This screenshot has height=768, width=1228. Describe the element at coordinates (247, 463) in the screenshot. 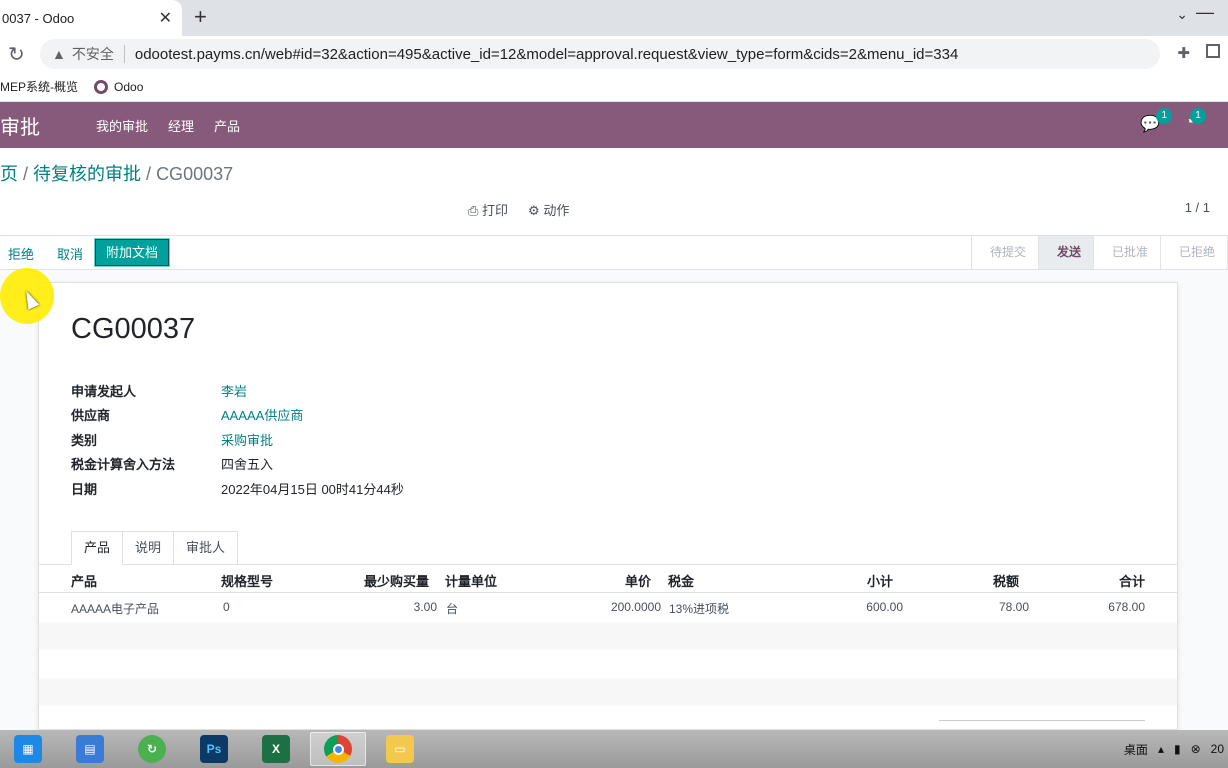

I see `tax-rounding-value: 四舍五入` at that location.